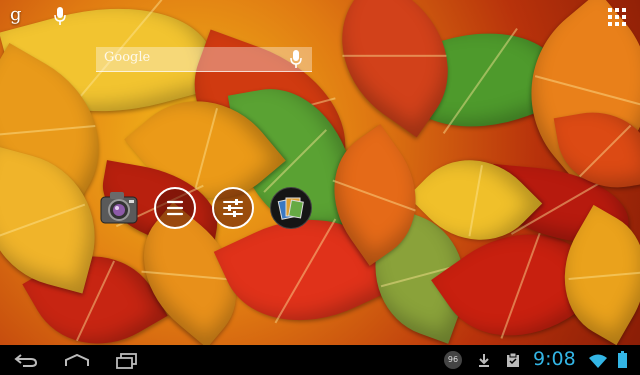  I want to click on wifi-icon, so click(598, 362).